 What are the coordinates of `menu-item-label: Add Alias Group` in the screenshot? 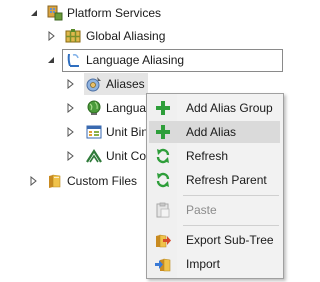 It's located at (229, 108).